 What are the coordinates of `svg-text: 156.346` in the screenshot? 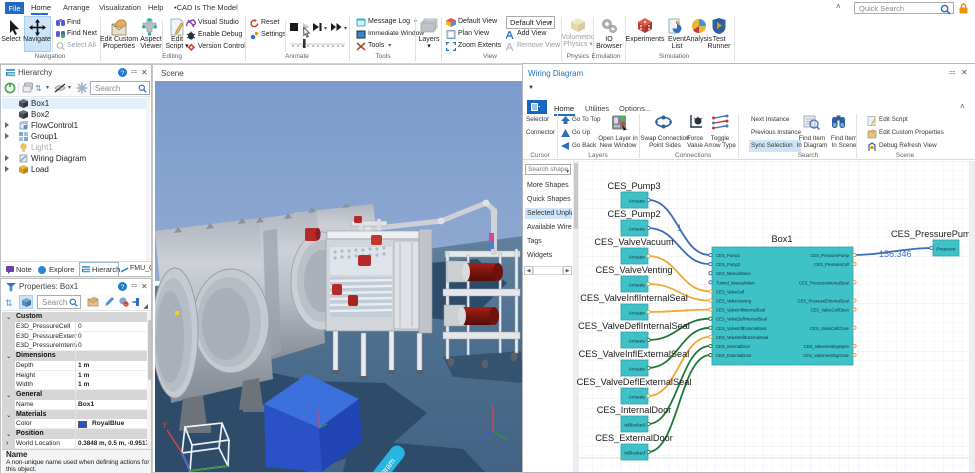 It's located at (895, 254).